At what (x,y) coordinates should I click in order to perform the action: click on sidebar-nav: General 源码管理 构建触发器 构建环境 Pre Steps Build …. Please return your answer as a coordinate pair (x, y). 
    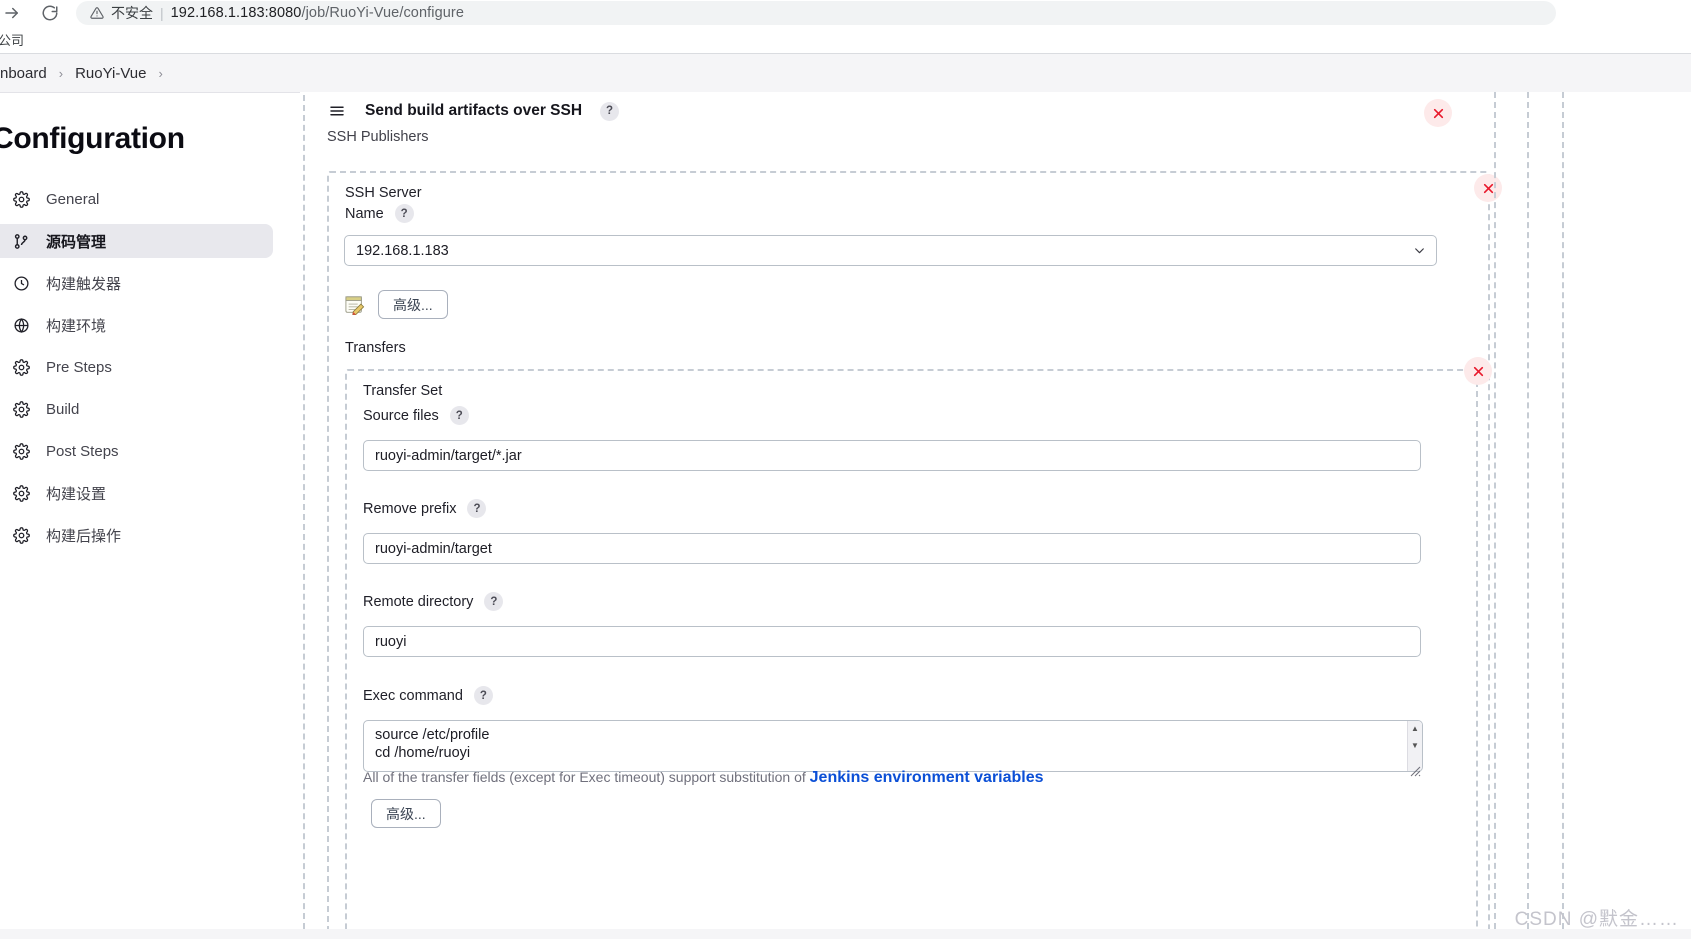
    Looking at the image, I should click on (150, 367).